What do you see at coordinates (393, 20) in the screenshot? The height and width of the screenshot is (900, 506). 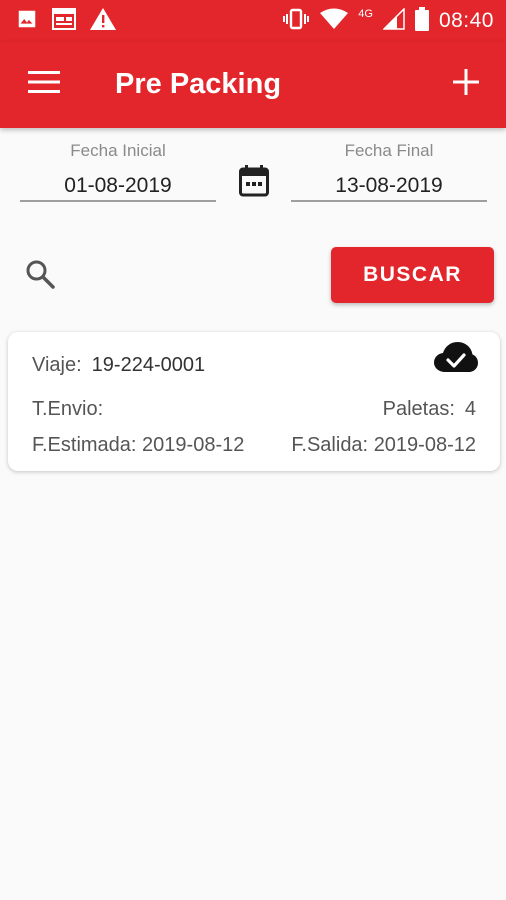 I see `signal-icon` at bounding box center [393, 20].